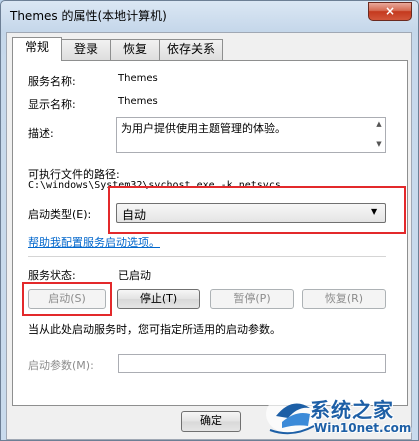 This screenshot has height=441, width=419. Describe the element at coordinates (138, 101) in the screenshot. I see `display-name-value: Themes` at that location.